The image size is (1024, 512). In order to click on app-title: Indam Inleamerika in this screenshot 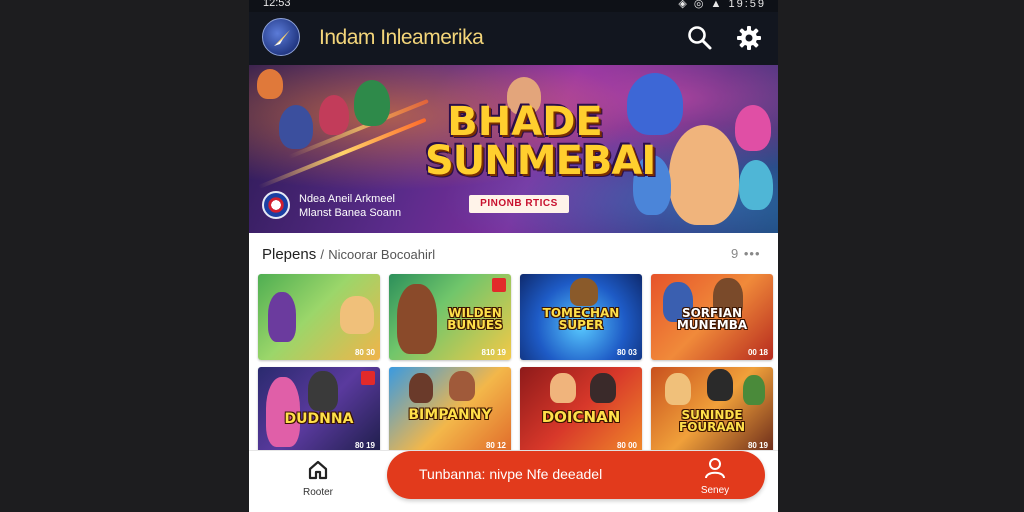, I will do `click(401, 37)`.